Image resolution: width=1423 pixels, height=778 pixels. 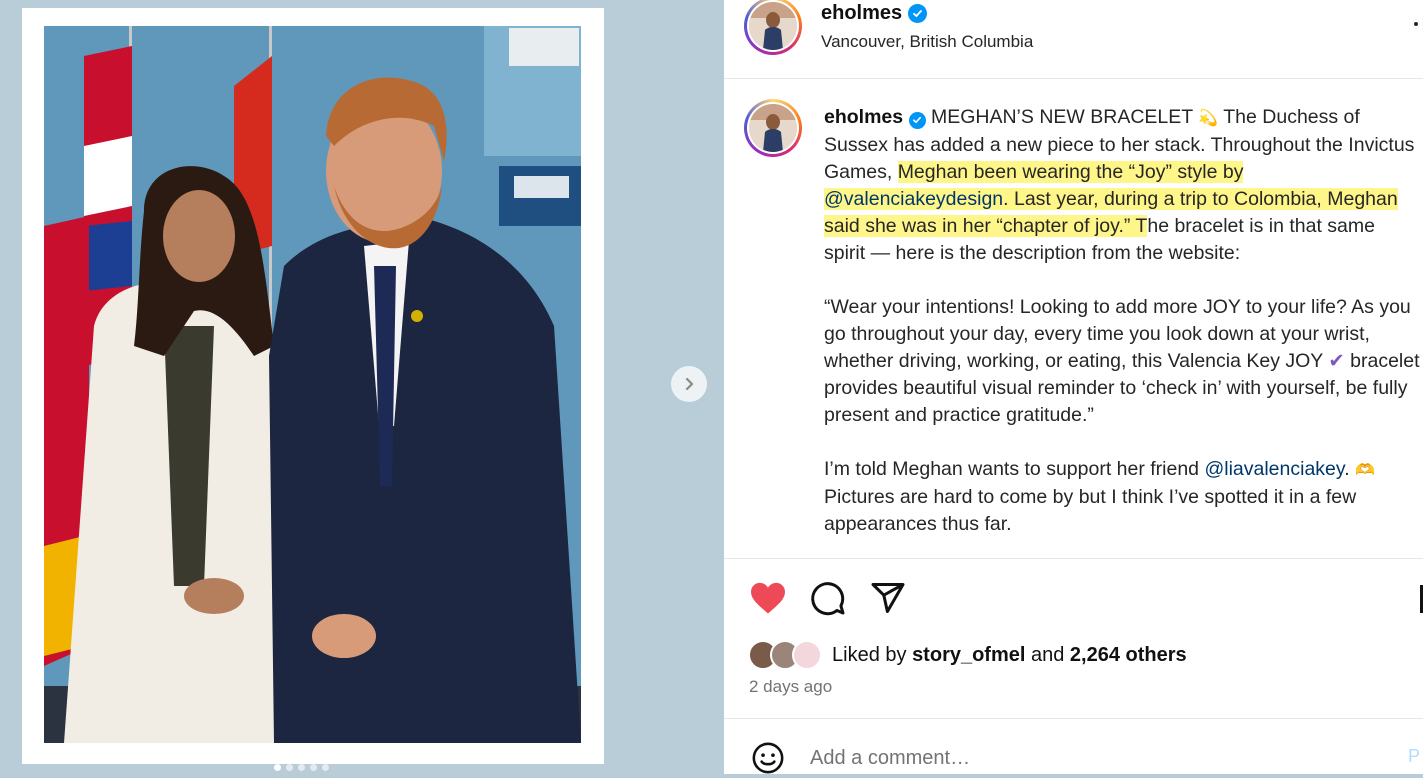 I want to click on post-timestamp: 2 days ago, so click(x=790, y=687).